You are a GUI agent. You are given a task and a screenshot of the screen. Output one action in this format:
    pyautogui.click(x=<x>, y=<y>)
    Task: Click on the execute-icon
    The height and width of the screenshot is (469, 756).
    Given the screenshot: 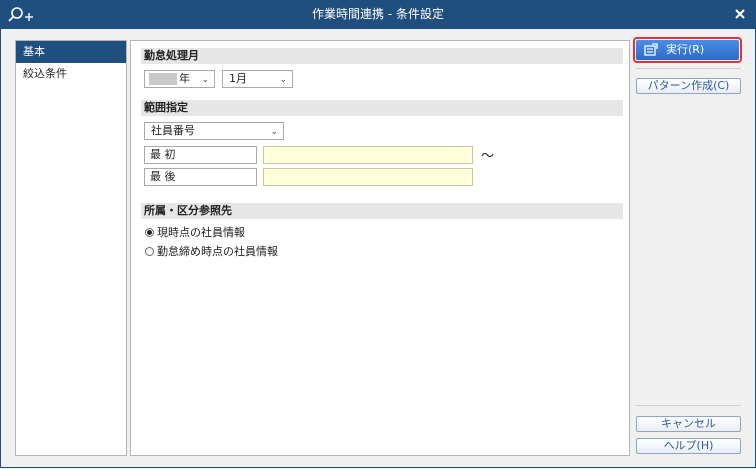 What is the action you would take?
    pyautogui.click(x=651, y=49)
    